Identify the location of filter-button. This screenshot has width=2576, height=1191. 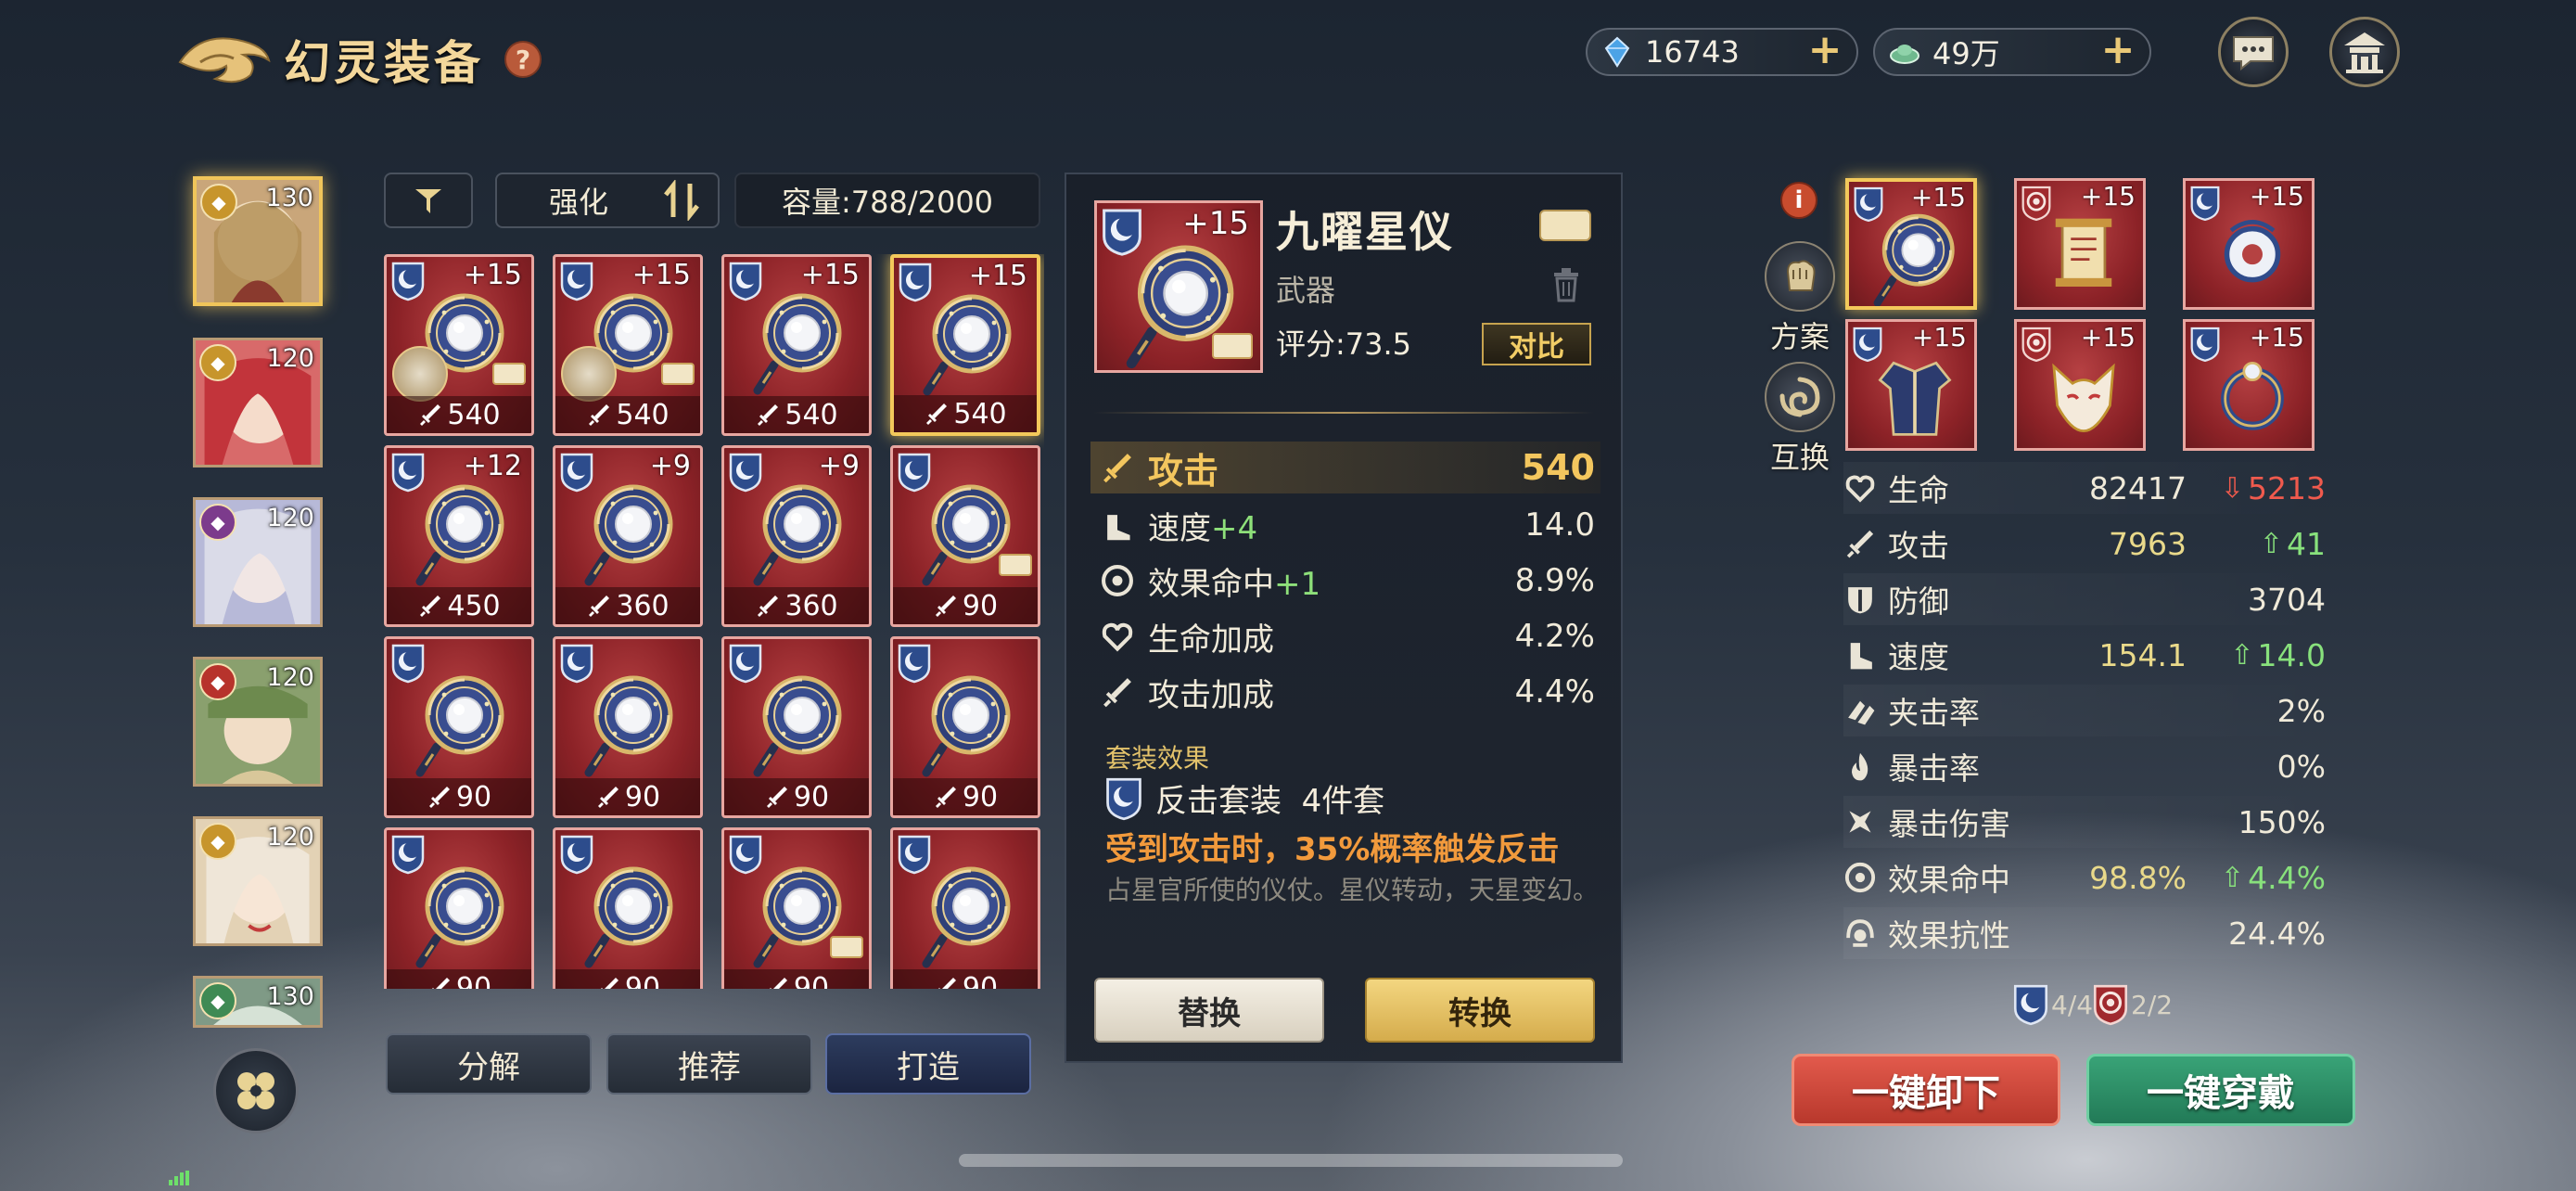
(428, 200).